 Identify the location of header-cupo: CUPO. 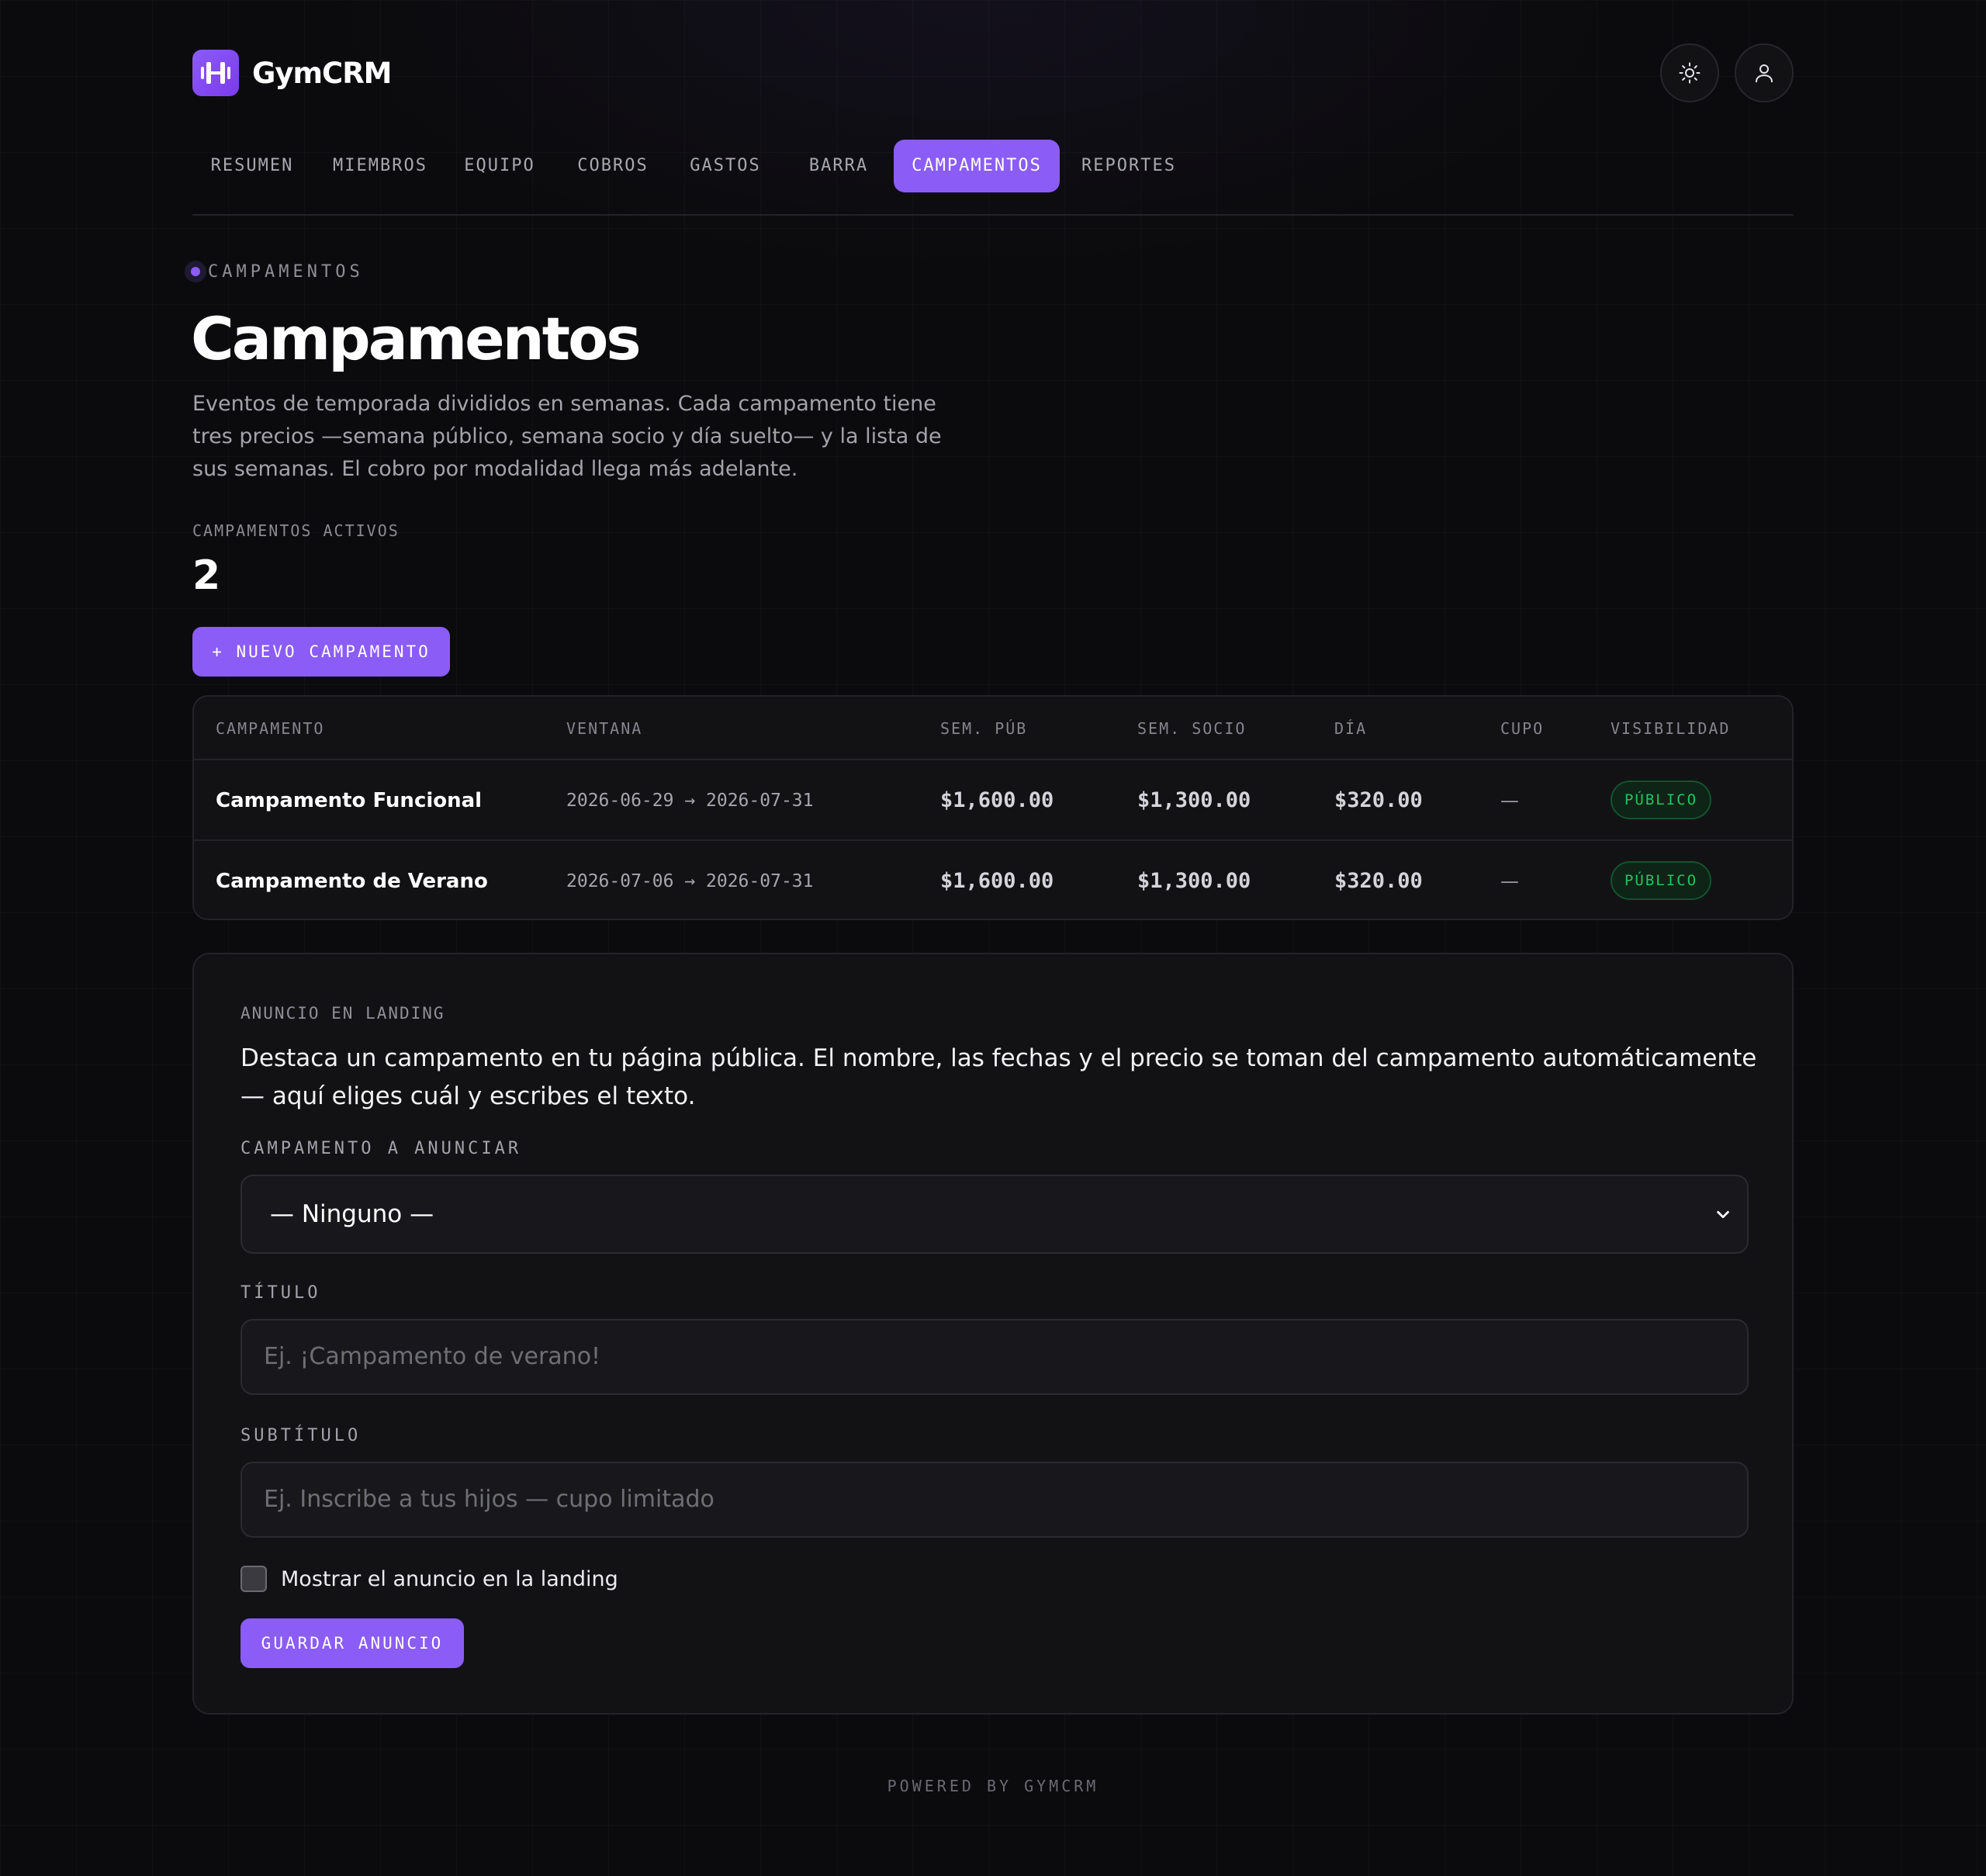
(1522, 728).